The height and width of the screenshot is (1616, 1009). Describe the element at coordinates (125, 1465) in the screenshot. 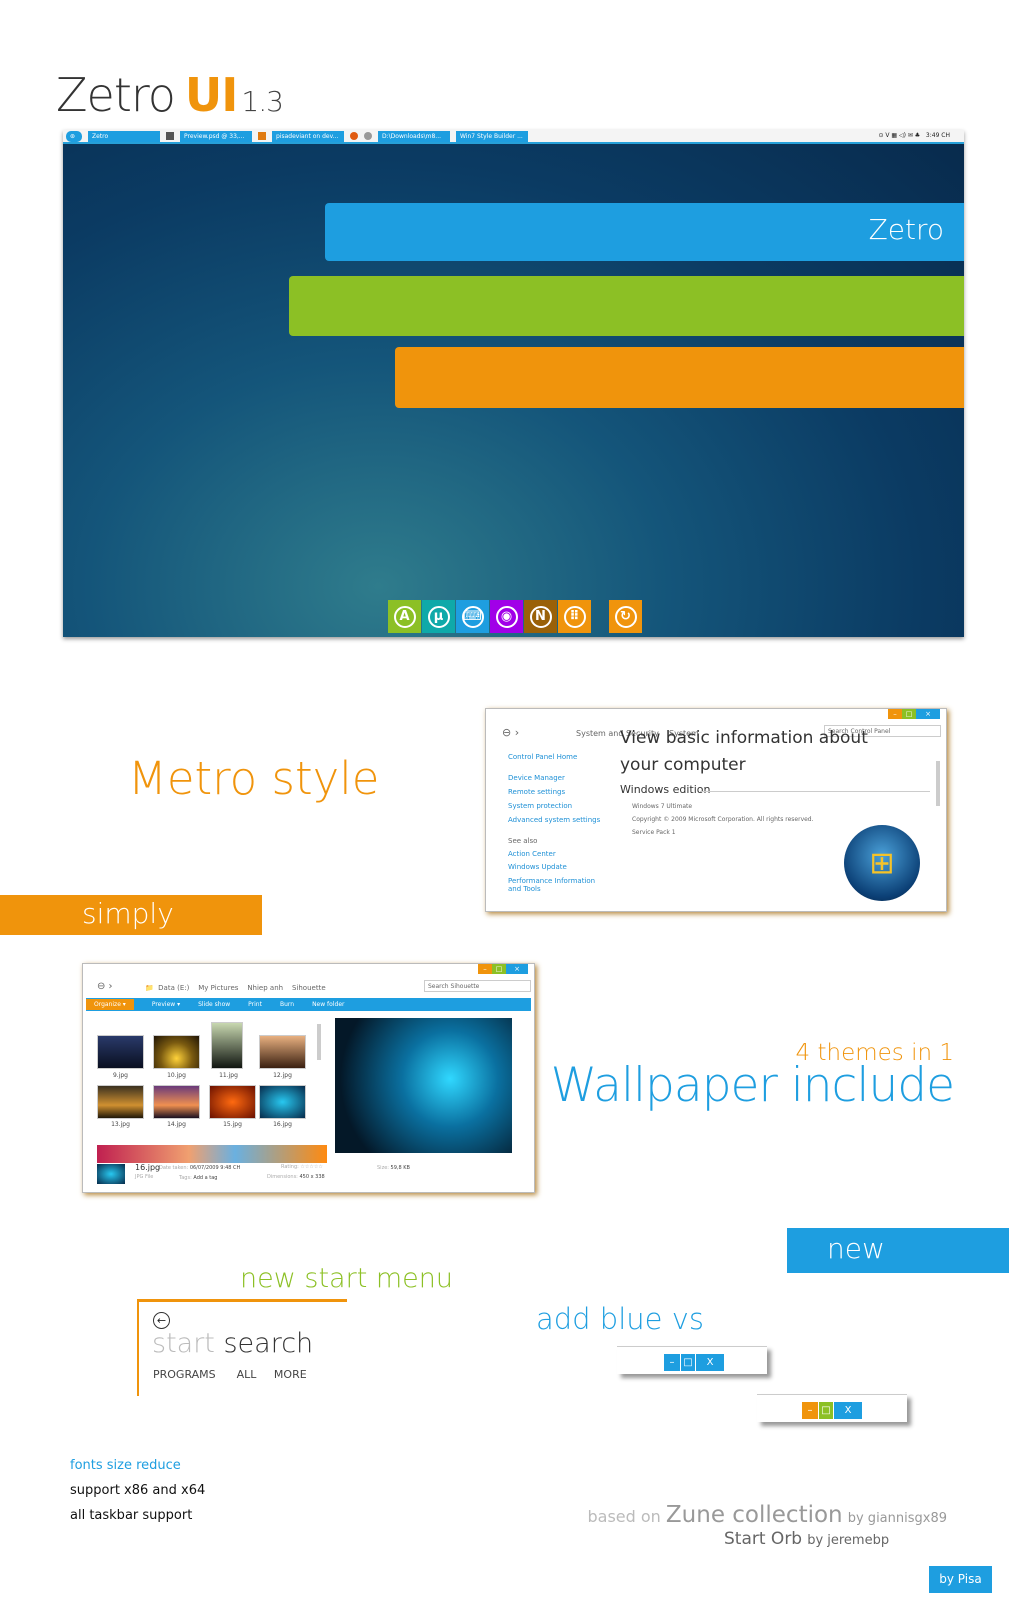

I see `feature-item: fonts size reduce` at that location.